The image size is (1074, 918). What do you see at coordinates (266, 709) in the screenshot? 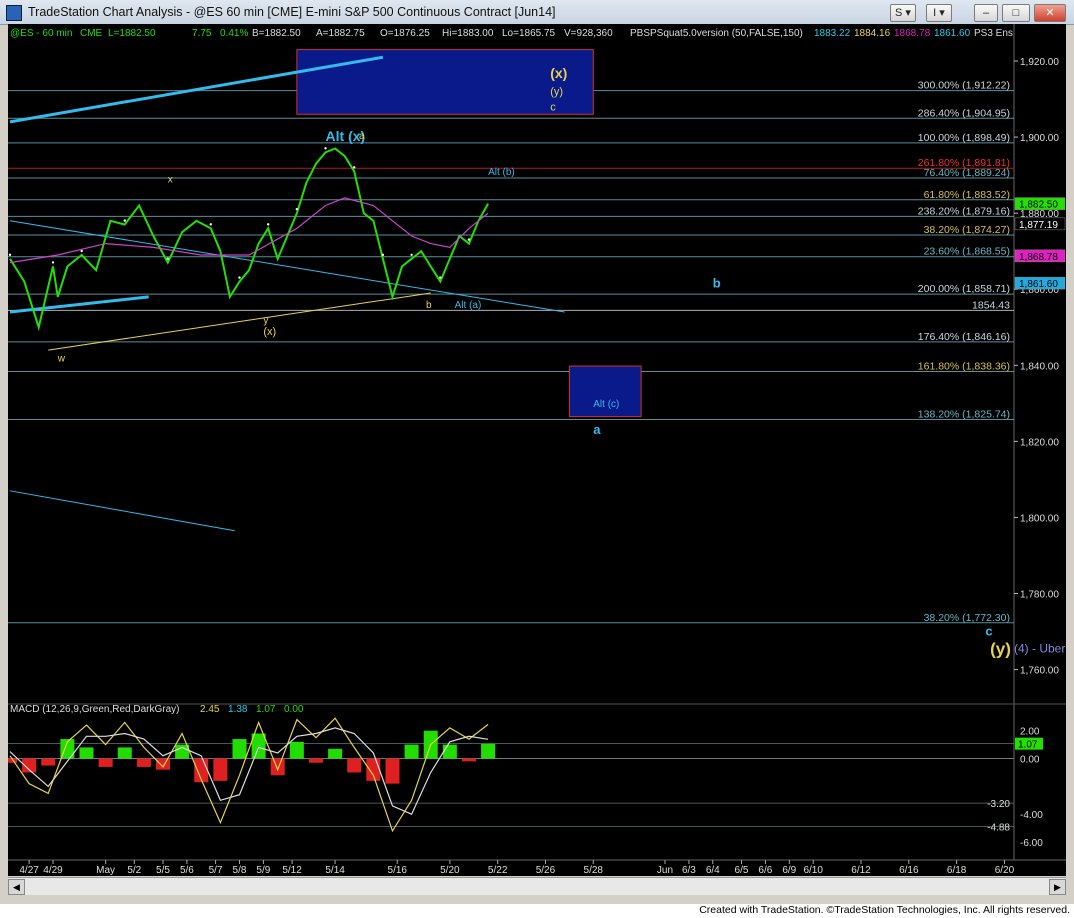
I see `macd-readout: 1.07` at bounding box center [266, 709].